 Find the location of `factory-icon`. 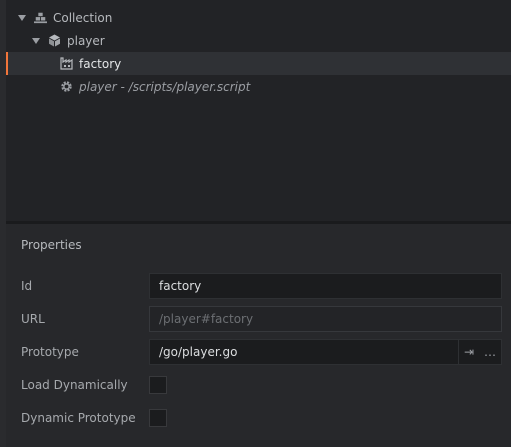

factory-icon is located at coordinates (66, 63).